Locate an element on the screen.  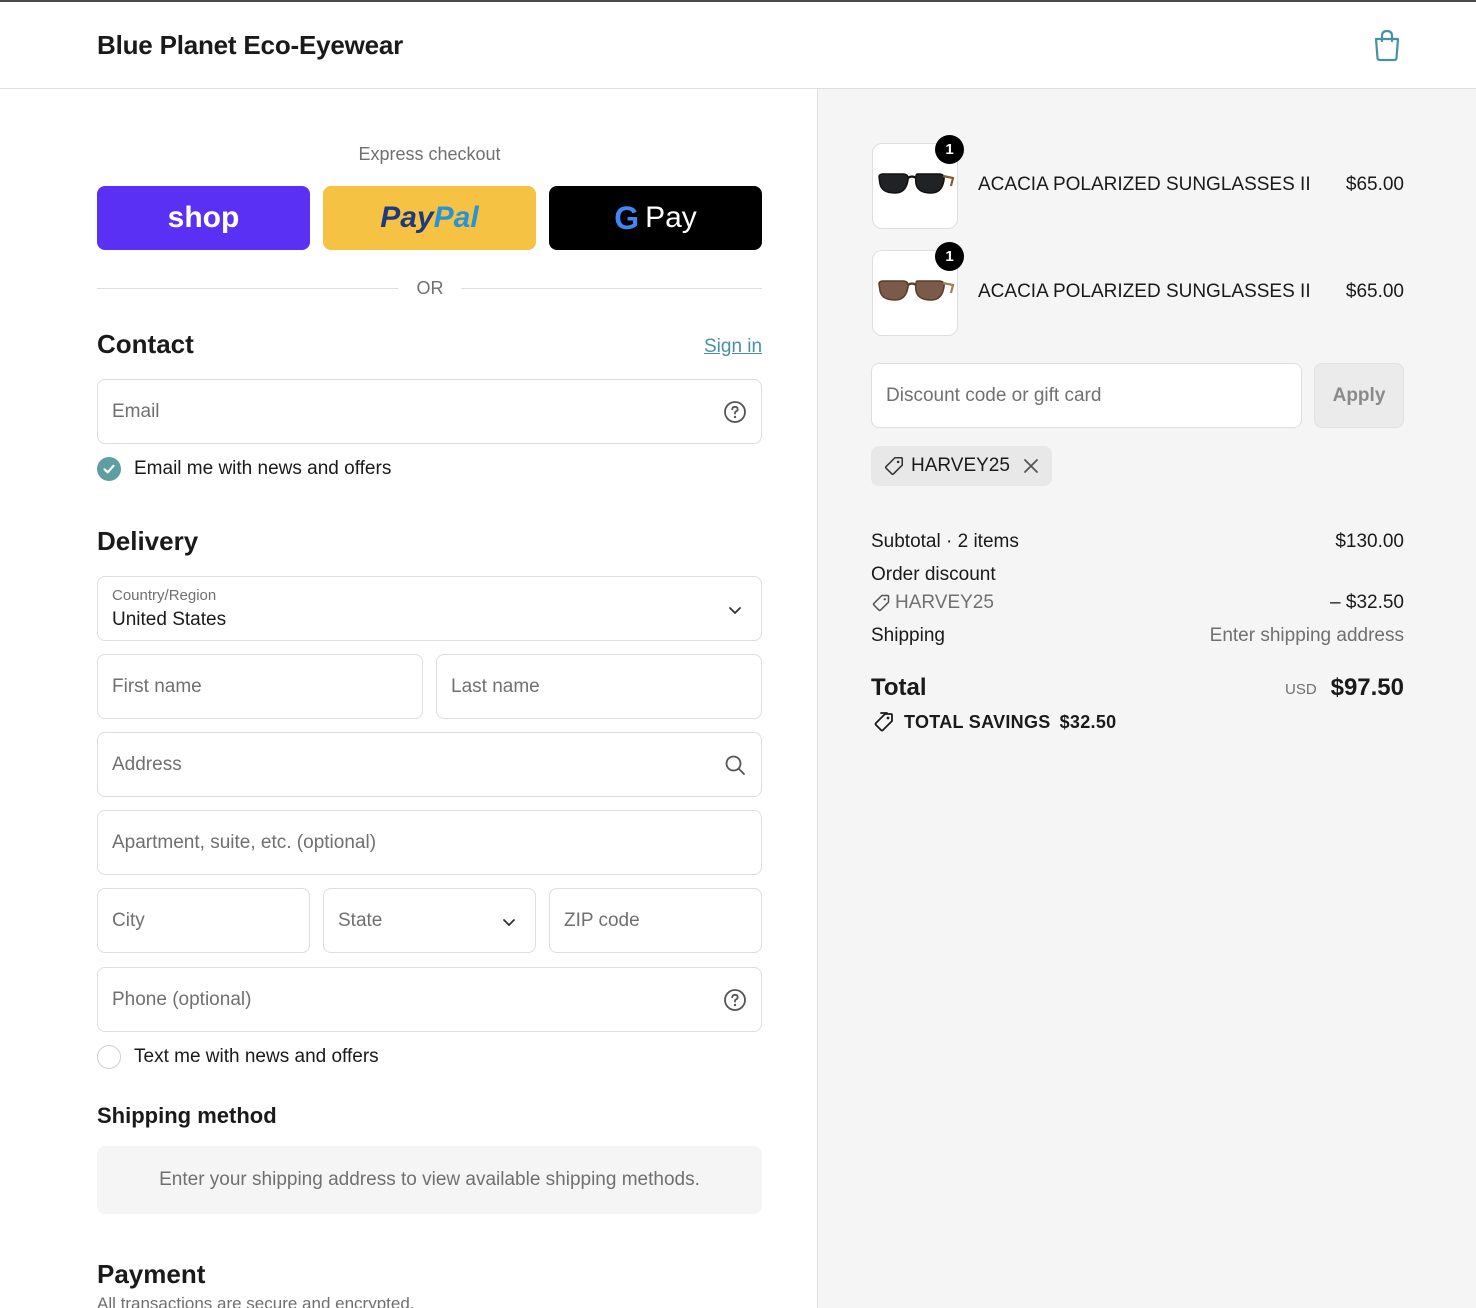
country-value: United States is located at coordinates (169, 619).